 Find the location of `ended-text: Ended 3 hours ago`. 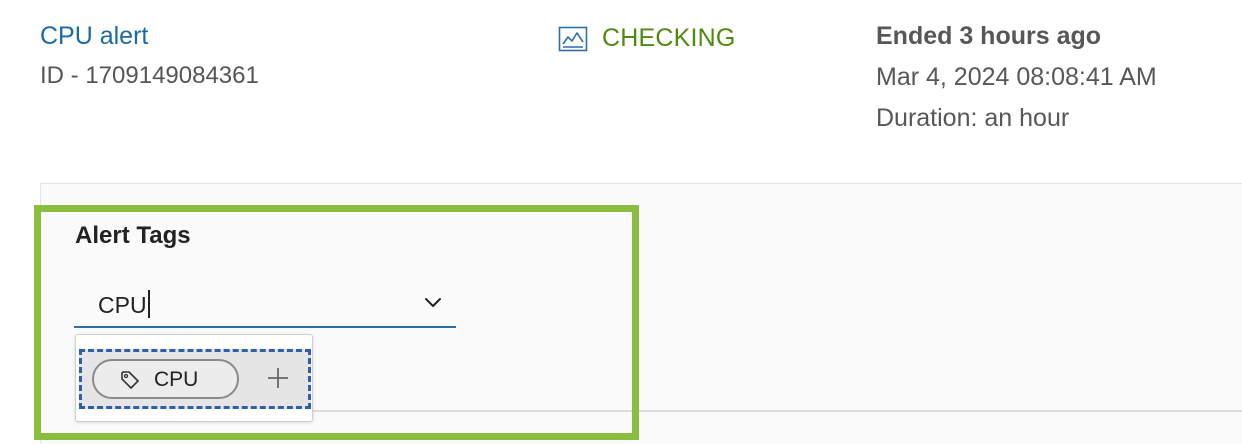

ended-text: Ended 3 hours ago is located at coordinates (989, 36).